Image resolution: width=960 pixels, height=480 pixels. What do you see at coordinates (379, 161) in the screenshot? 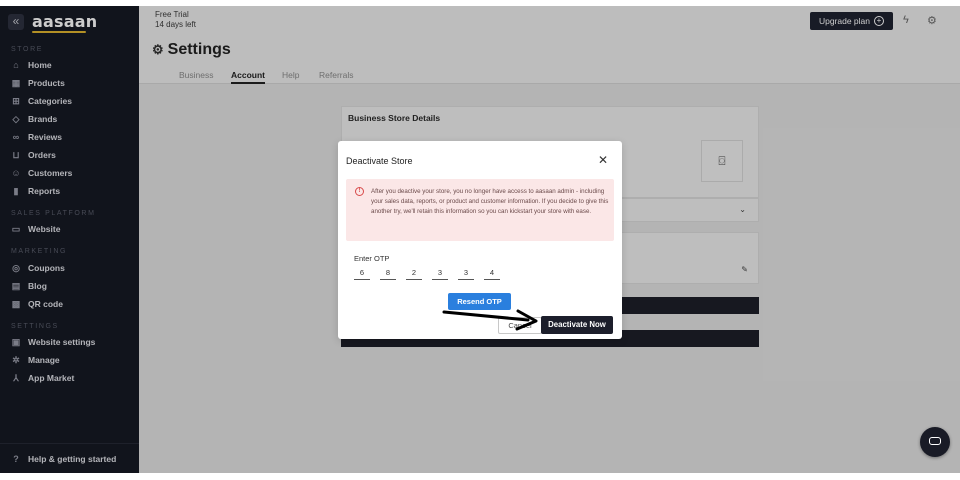
I see `modal-title: Deactivate Store` at bounding box center [379, 161].